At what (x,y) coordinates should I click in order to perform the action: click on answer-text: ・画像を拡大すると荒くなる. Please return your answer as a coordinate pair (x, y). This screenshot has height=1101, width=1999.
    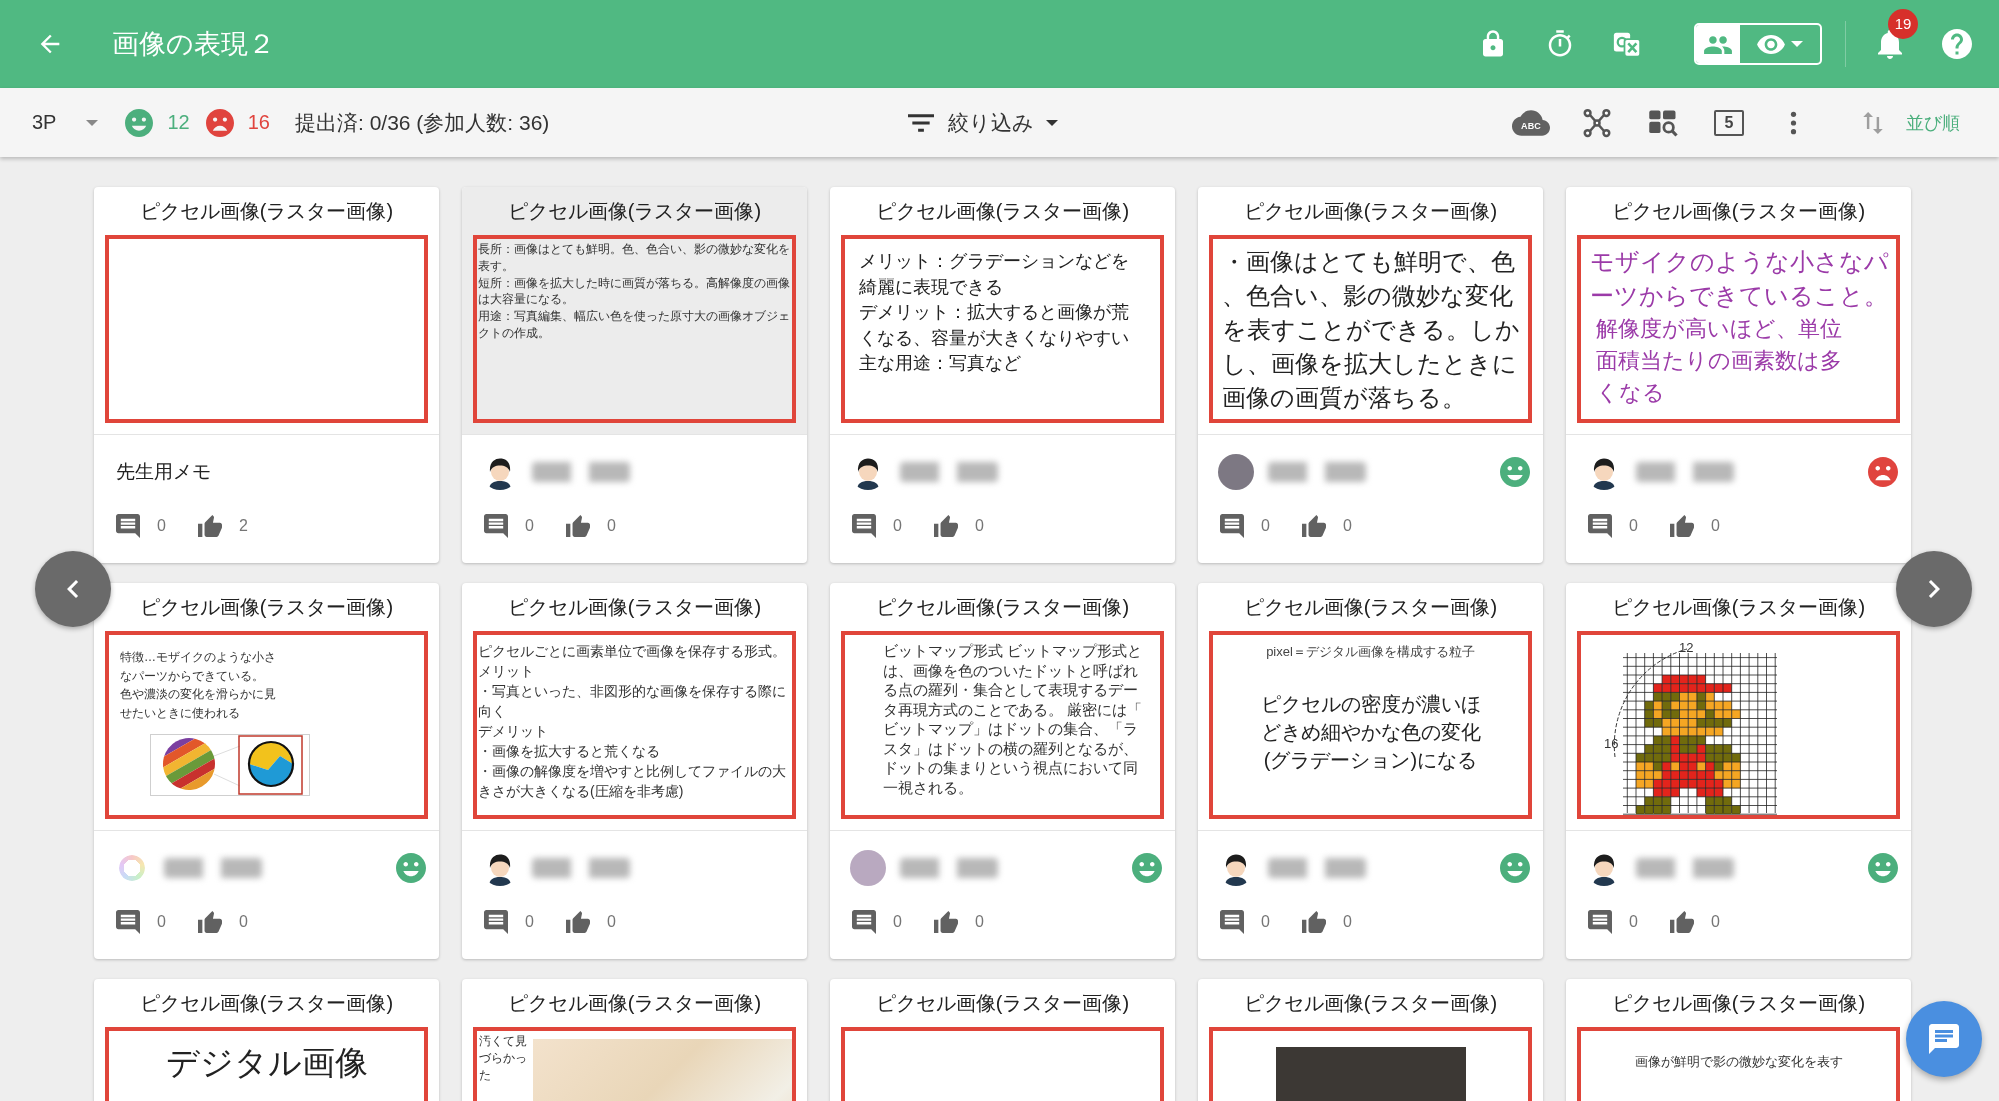
    Looking at the image, I should click on (569, 751).